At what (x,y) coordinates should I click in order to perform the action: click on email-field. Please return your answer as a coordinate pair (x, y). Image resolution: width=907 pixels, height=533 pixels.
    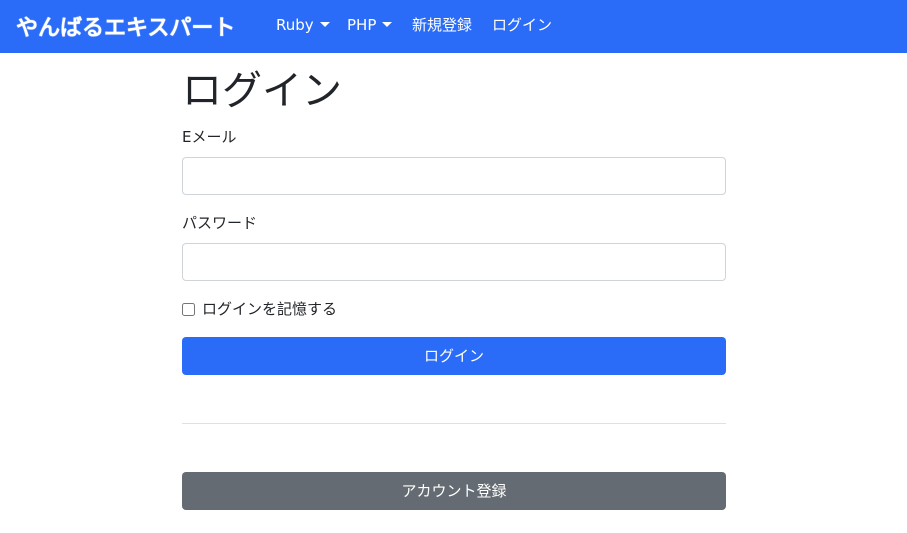
    Looking at the image, I should click on (454, 176).